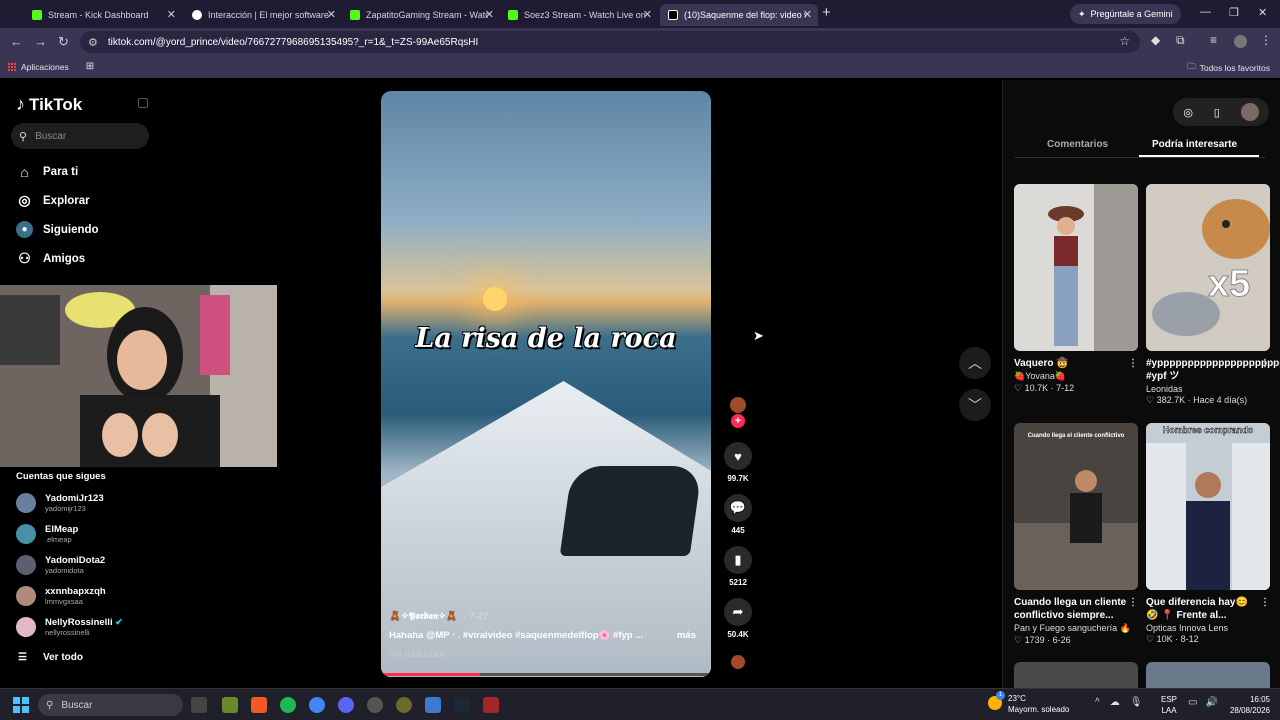 Image resolution: width=1280 pixels, height=720 pixels. What do you see at coordinates (52, 200) in the screenshot?
I see `nav-explorar: ◎ Explorar` at bounding box center [52, 200].